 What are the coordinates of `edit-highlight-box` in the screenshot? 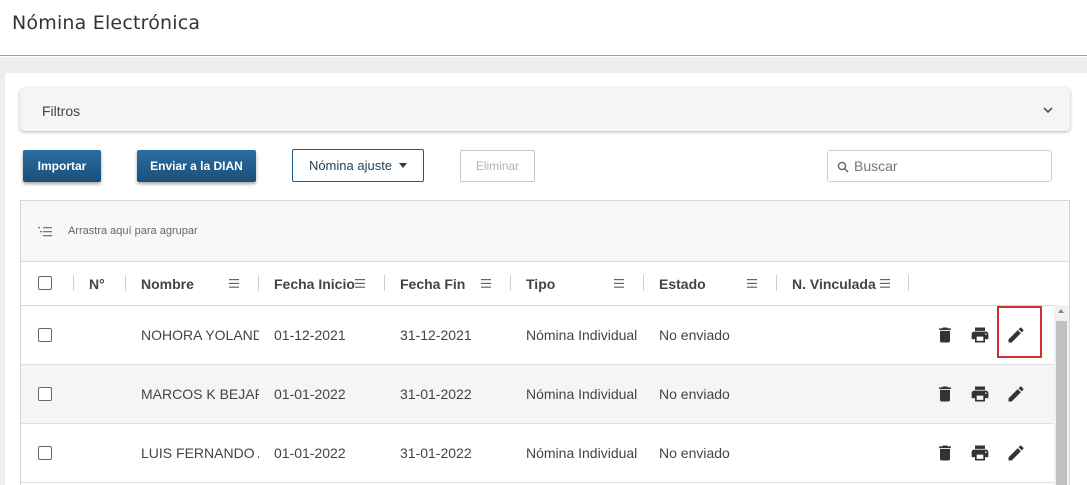 It's located at (1019, 332).